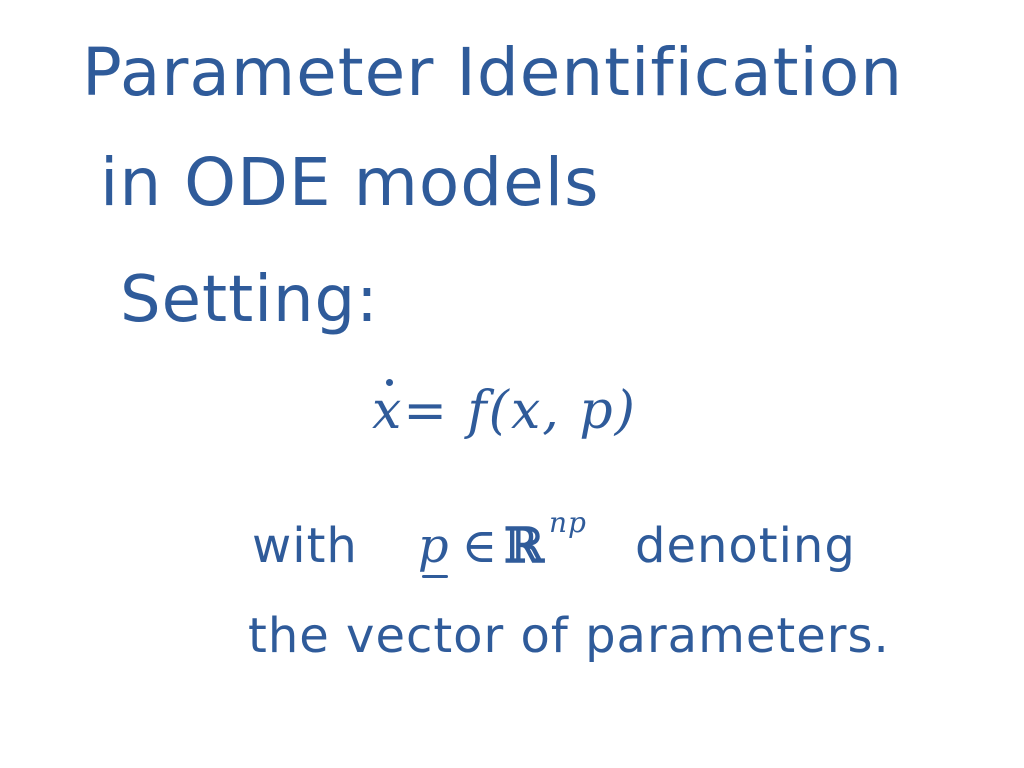 The width and height of the screenshot is (1024, 768). What do you see at coordinates (350, 182) in the screenshot?
I see `title-line-2: in ODE models` at bounding box center [350, 182].